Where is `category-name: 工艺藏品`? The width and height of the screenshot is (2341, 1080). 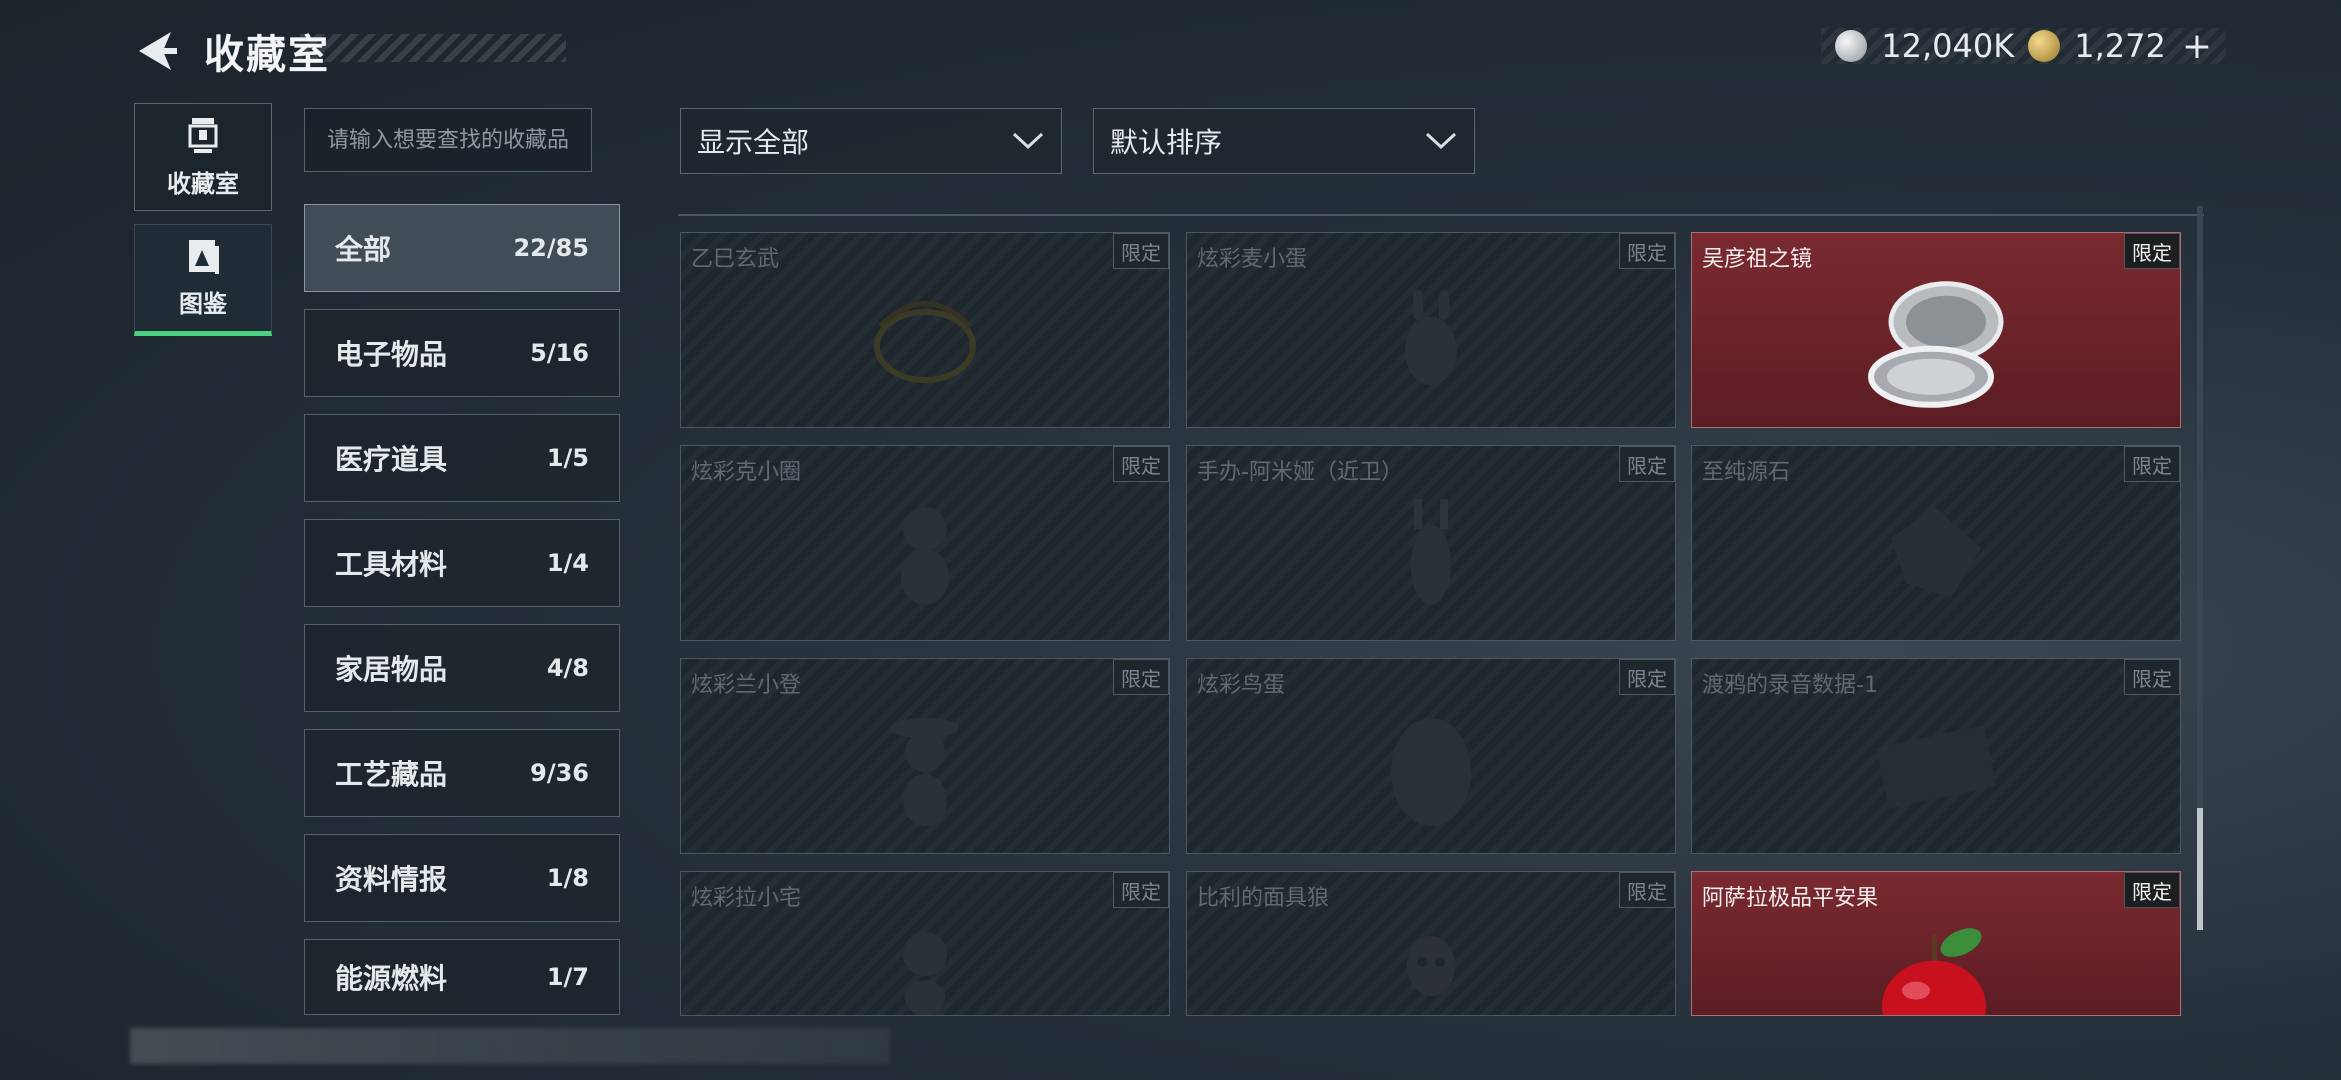
category-name: 工艺藏品 is located at coordinates (391, 774).